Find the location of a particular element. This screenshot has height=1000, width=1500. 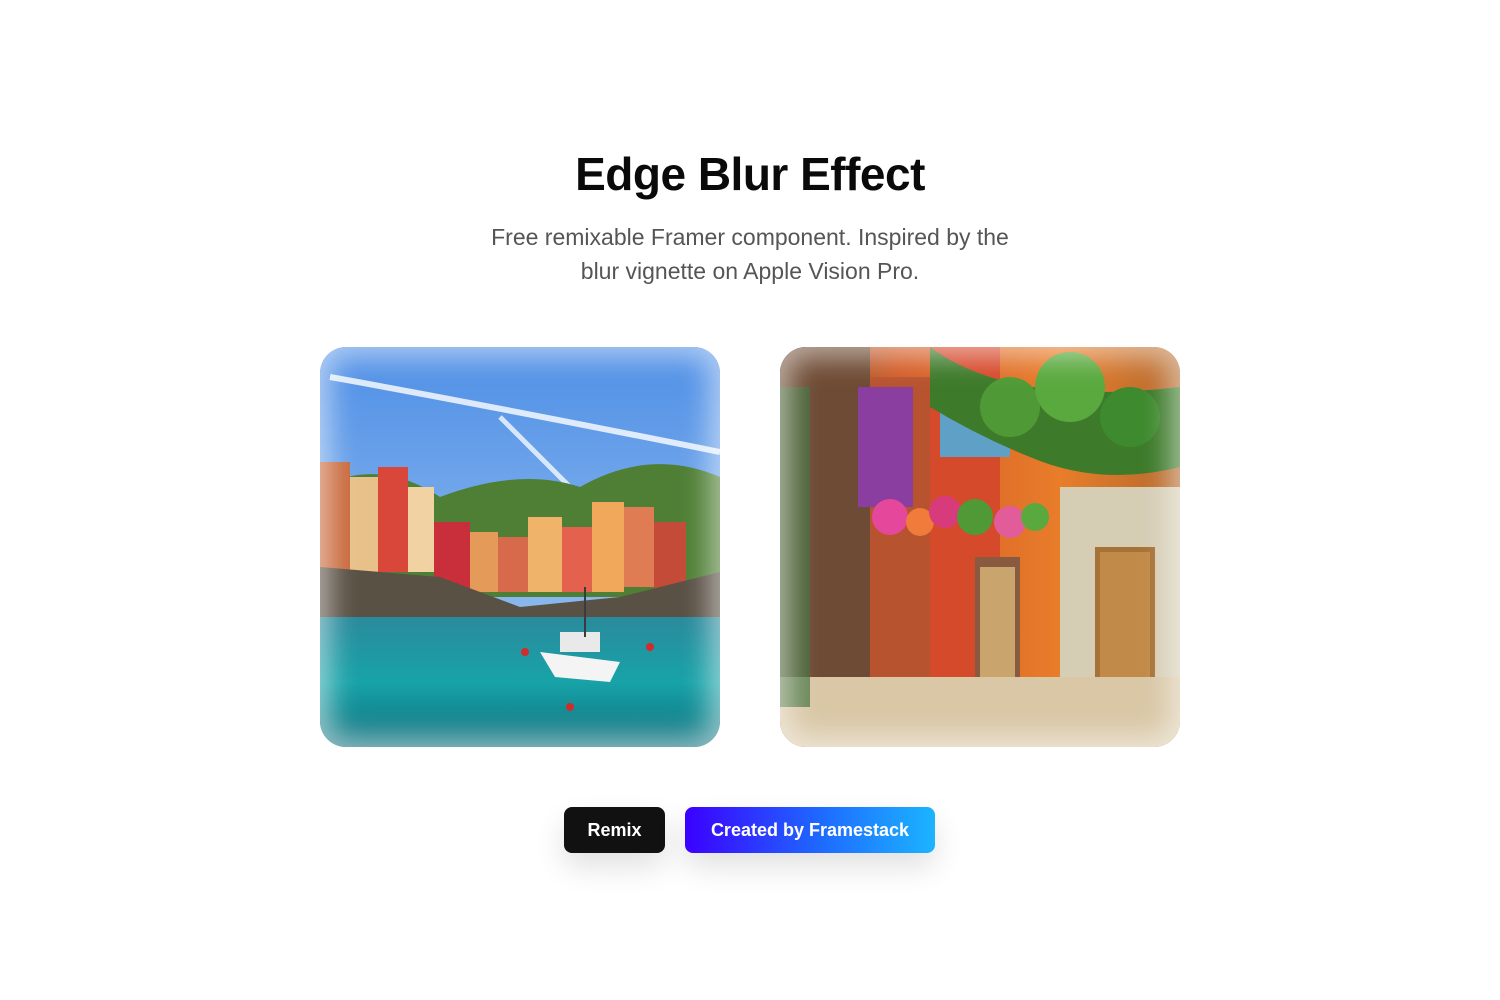

created-by-framestack-button: Created by Framestack is located at coordinates (810, 830).